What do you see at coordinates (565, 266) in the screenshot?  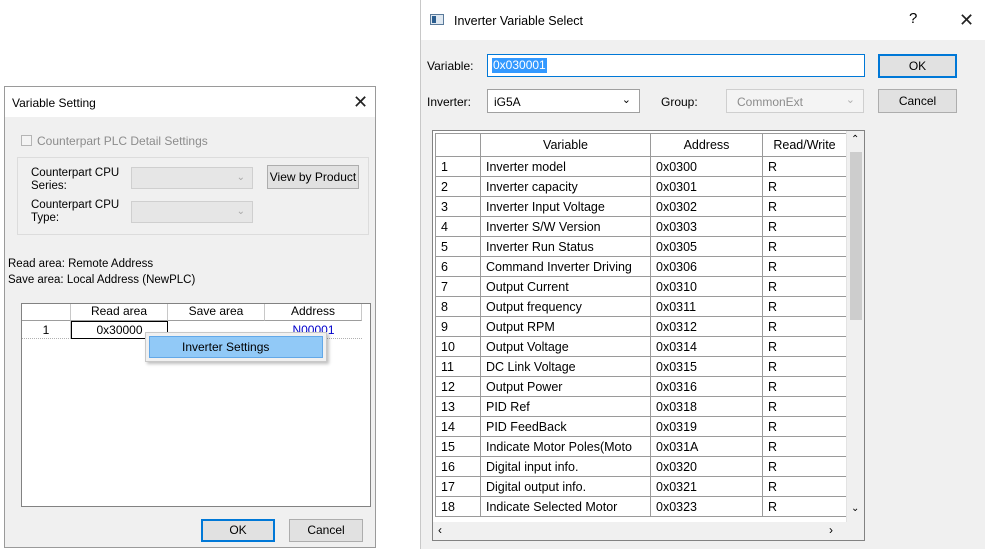 I see `variable-cell: Command Inverter Driving` at bounding box center [565, 266].